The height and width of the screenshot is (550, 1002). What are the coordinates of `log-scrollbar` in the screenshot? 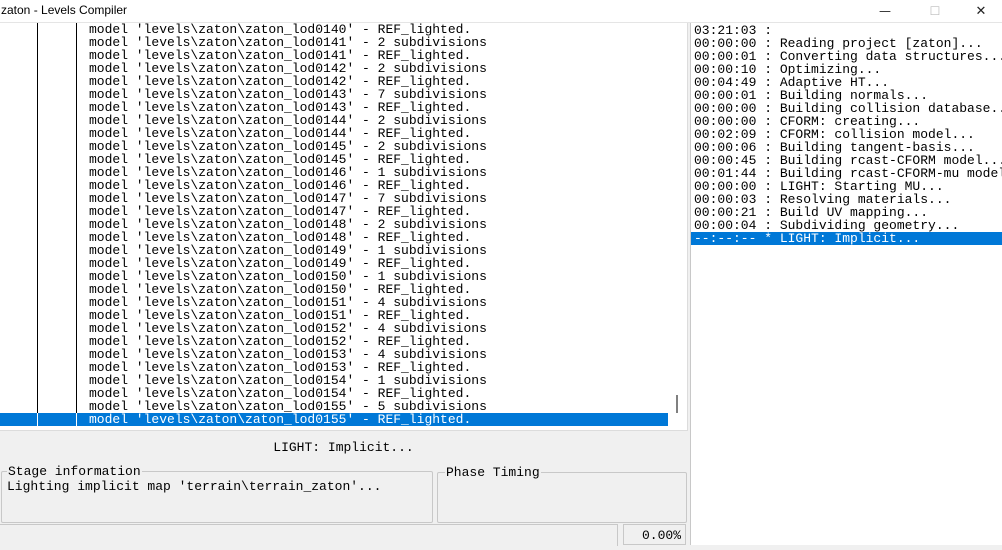 It's located at (677, 226).